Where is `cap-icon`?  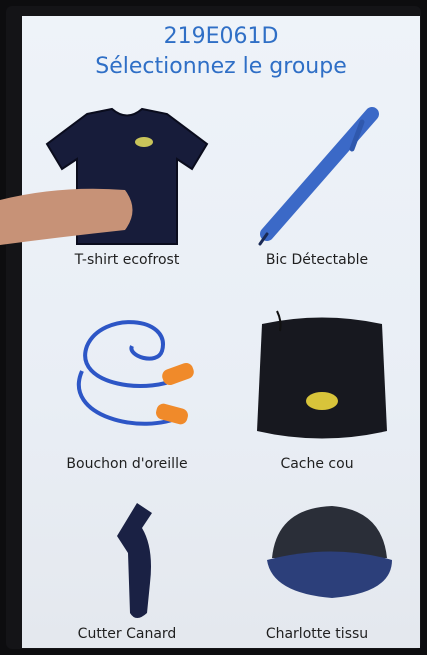 cap-icon is located at coordinates (329, 552).